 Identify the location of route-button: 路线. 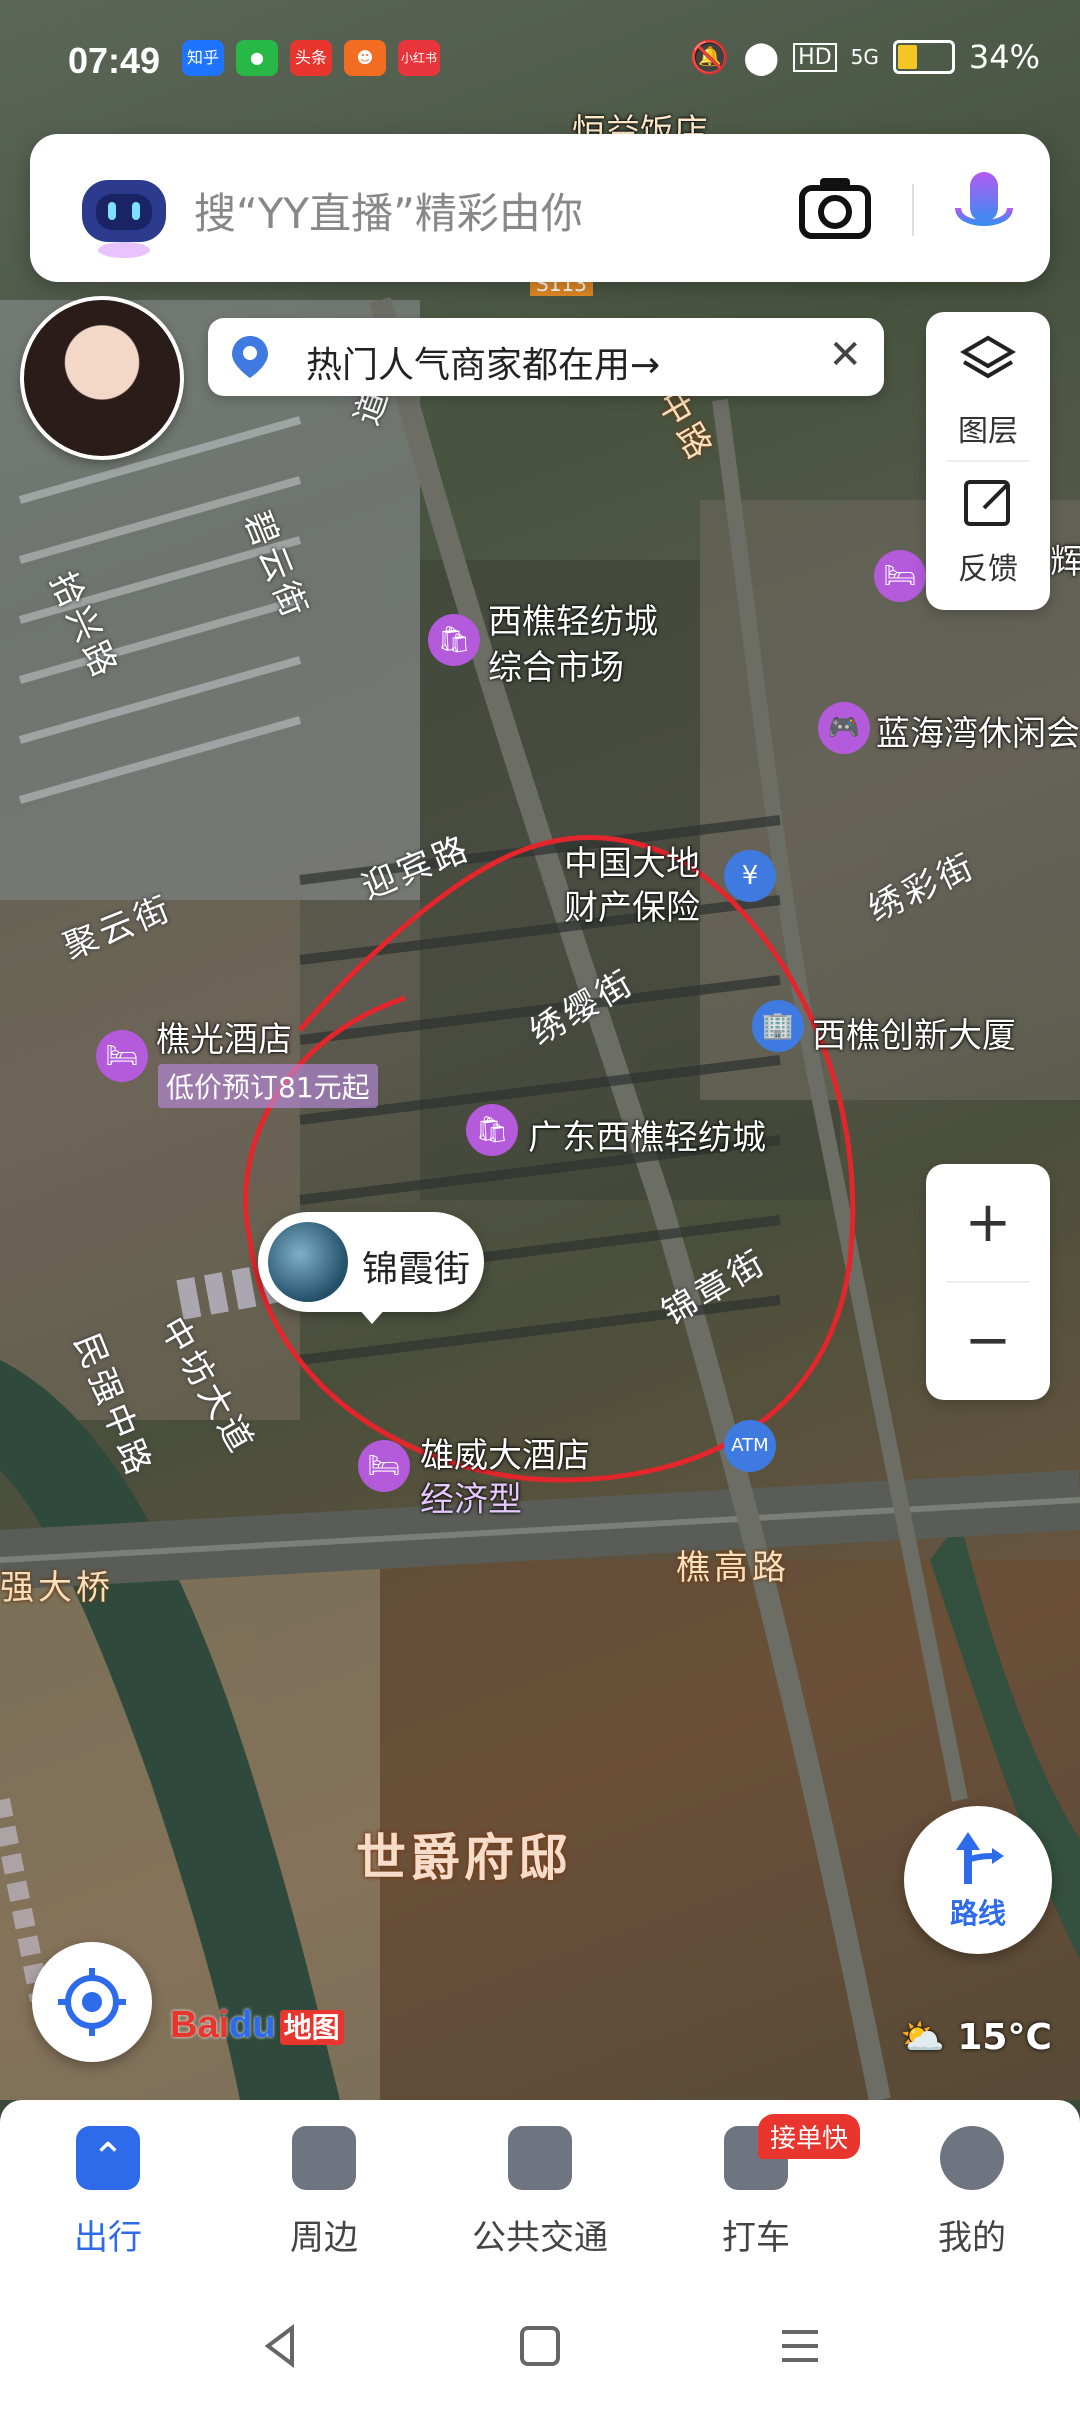
(978, 1880).